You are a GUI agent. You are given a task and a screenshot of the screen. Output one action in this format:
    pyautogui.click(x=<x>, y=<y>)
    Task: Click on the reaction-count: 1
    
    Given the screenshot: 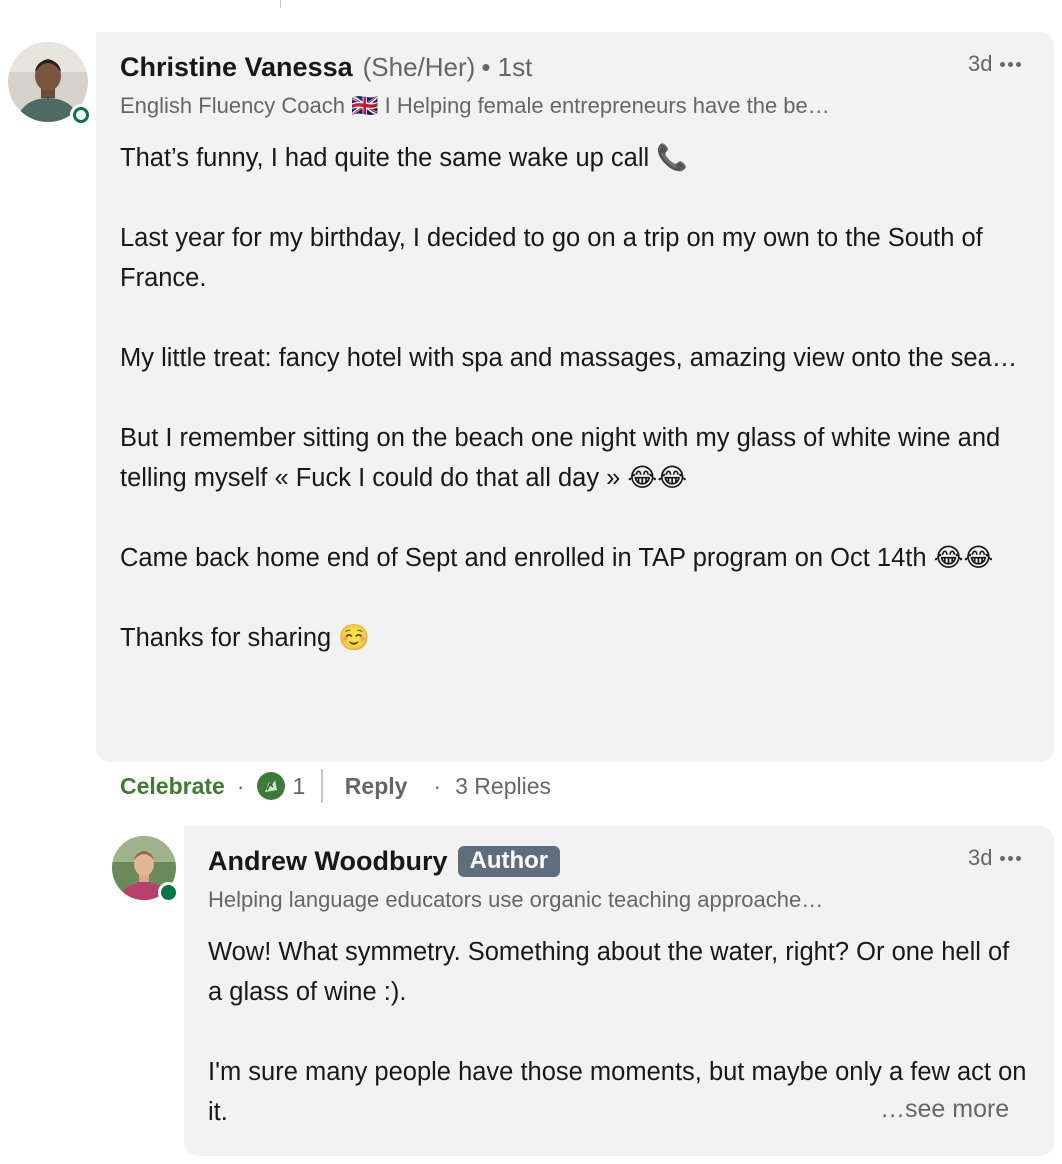 What is the action you would take?
    pyautogui.click(x=299, y=786)
    